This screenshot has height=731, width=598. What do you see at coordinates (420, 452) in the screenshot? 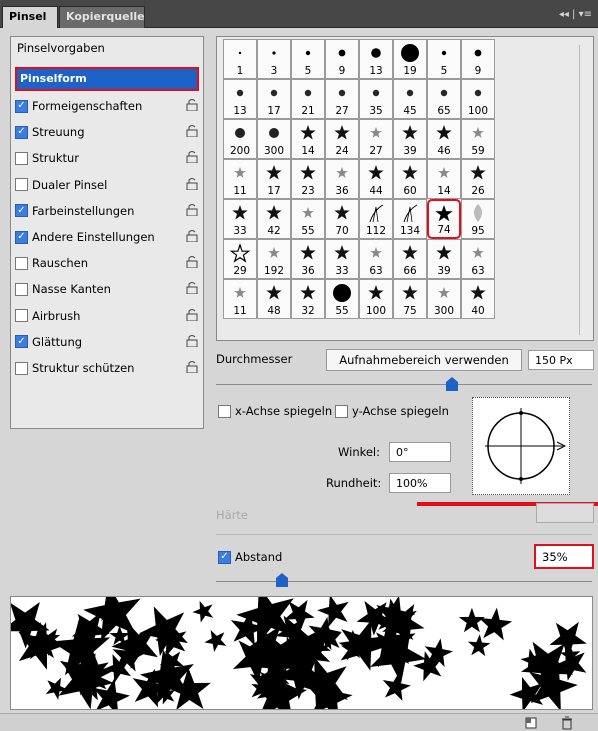
I see `angle-field: 0°` at bounding box center [420, 452].